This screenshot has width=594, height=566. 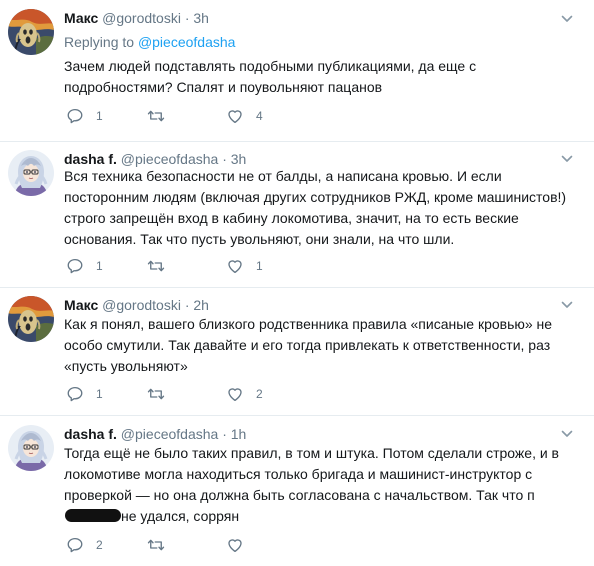 What do you see at coordinates (180, 516) in the screenshot?
I see `tweet-text-tail-end: не удался, соррян` at bounding box center [180, 516].